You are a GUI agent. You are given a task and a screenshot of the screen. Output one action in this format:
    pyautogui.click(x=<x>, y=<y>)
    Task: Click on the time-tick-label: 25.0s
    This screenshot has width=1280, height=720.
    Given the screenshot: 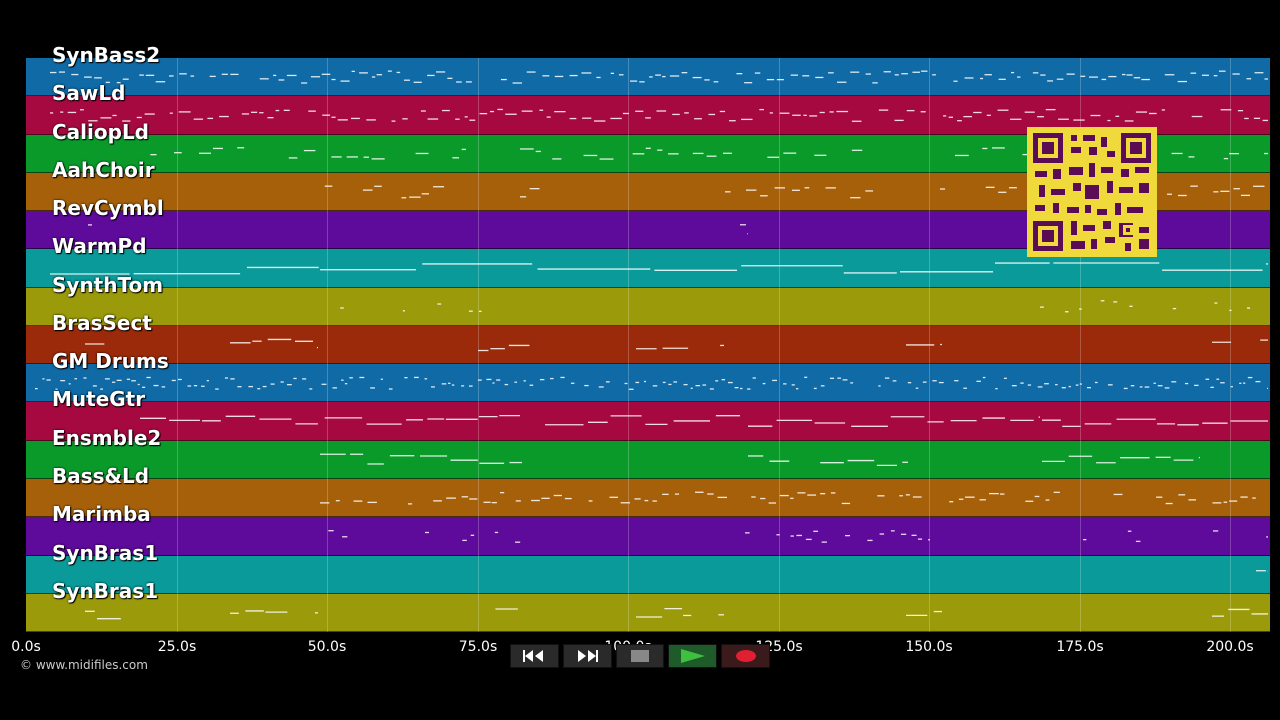 What is the action you would take?
    pyautogui.click(x=177, y=647)
    